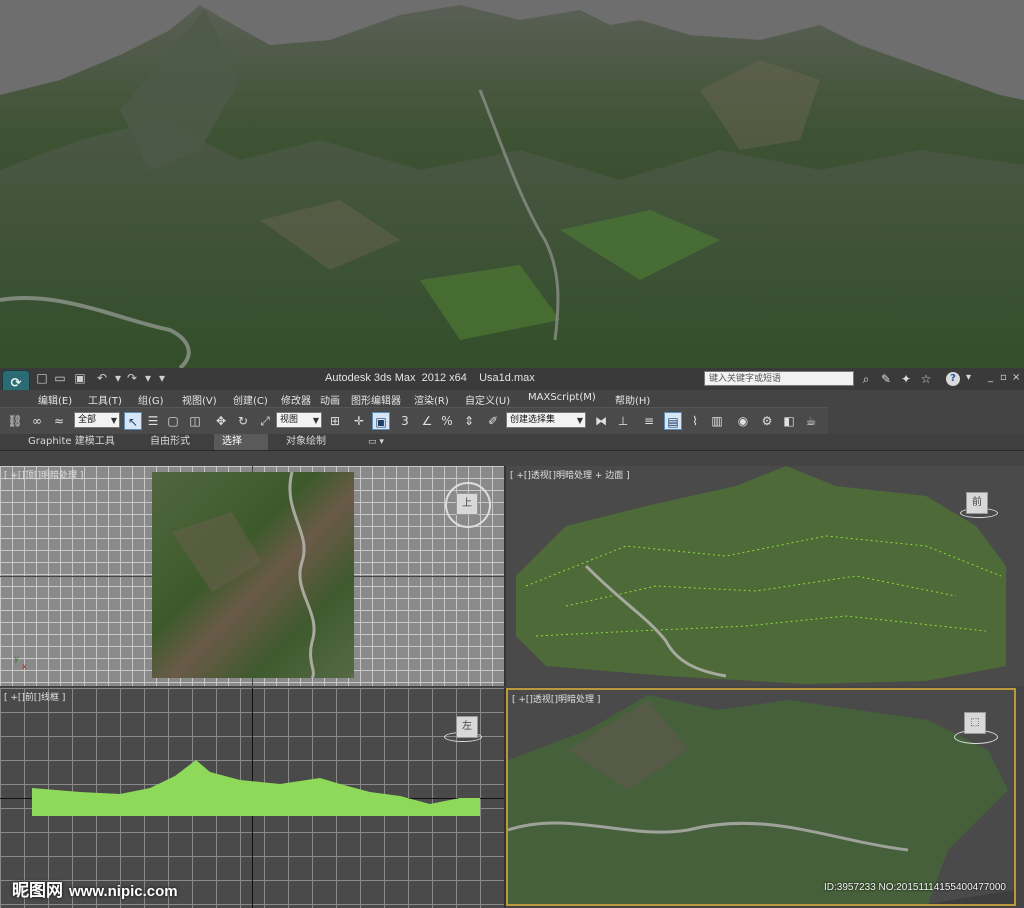 The height and width of the screenshot is (908, 1024). Describe the element at coordinates (195, 421) in the screenshot. I see `window-crossing-icon: ◫` at that location.